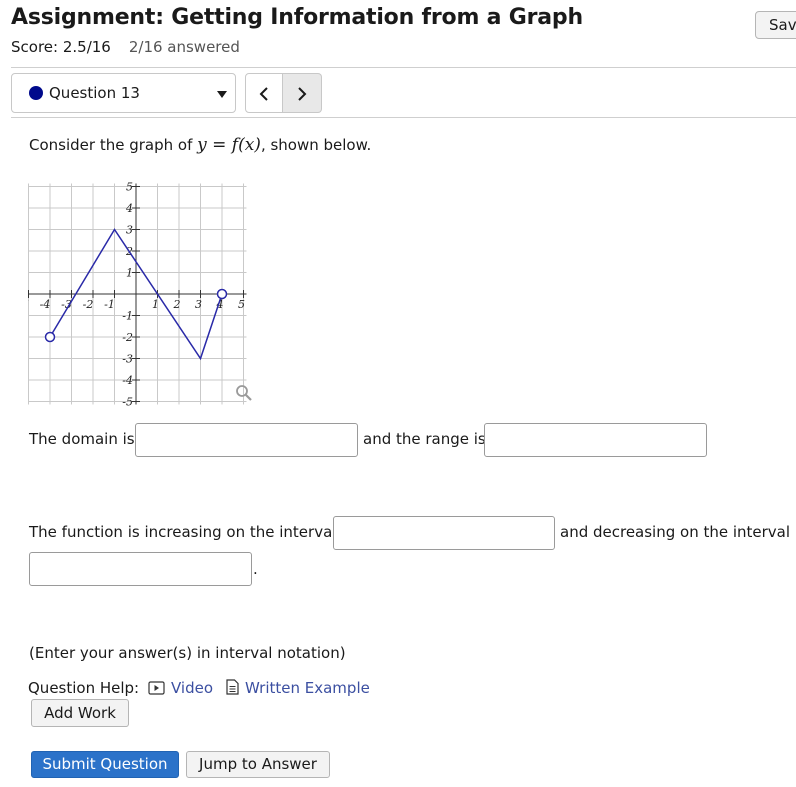  What do you see at coordinates (229, 145) in the screenshot?
I see `prompt-math: y = f(x)` at bounding box center [229, 145].